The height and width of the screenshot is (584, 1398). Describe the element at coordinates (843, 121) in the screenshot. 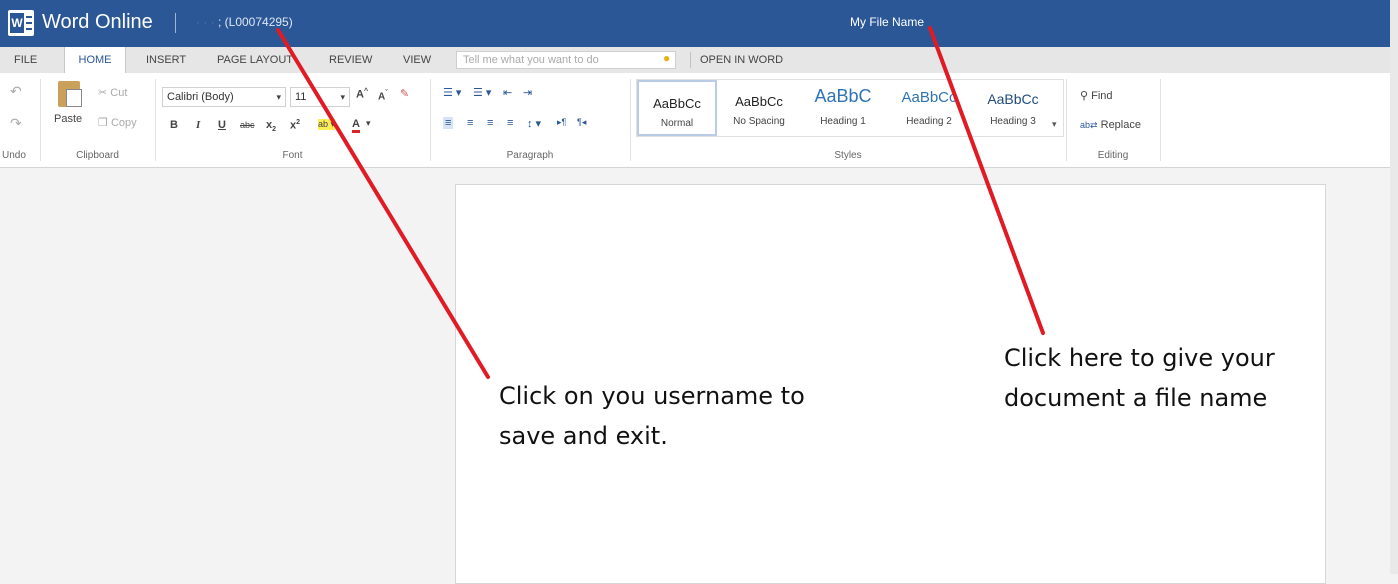

I see `style-name: Heading 1` at that location.